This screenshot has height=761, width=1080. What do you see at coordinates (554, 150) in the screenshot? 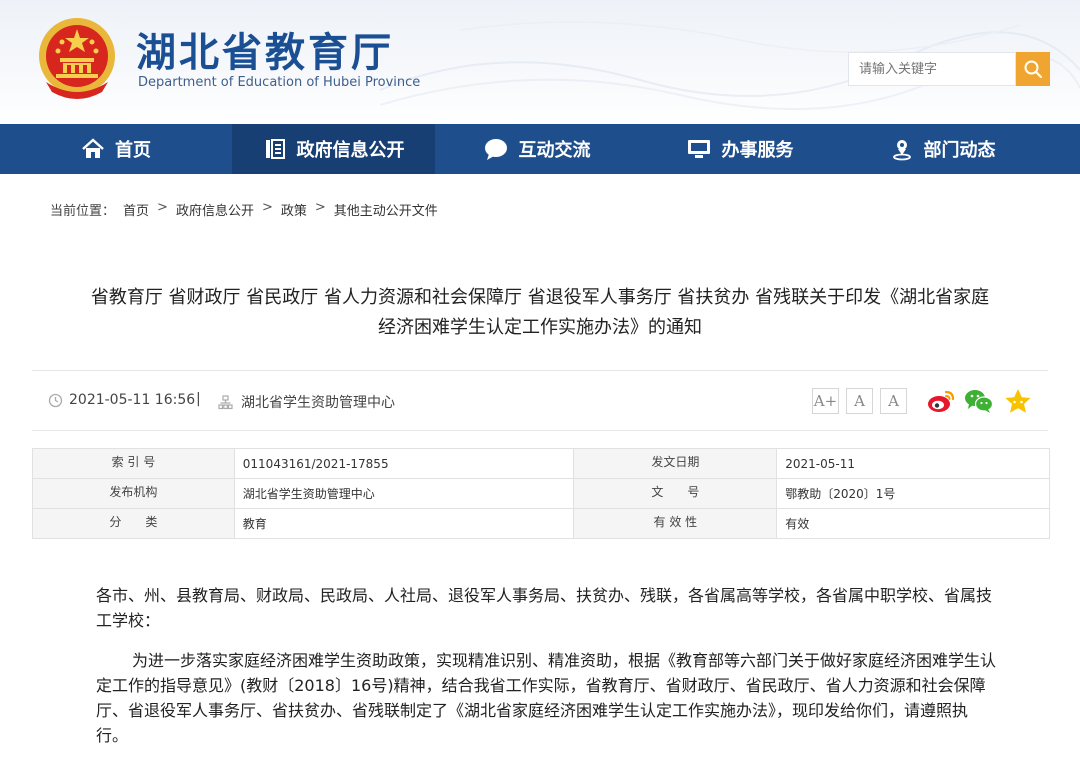
I see `nav-item-label: 互动交流` at bounding box center [554, 150].